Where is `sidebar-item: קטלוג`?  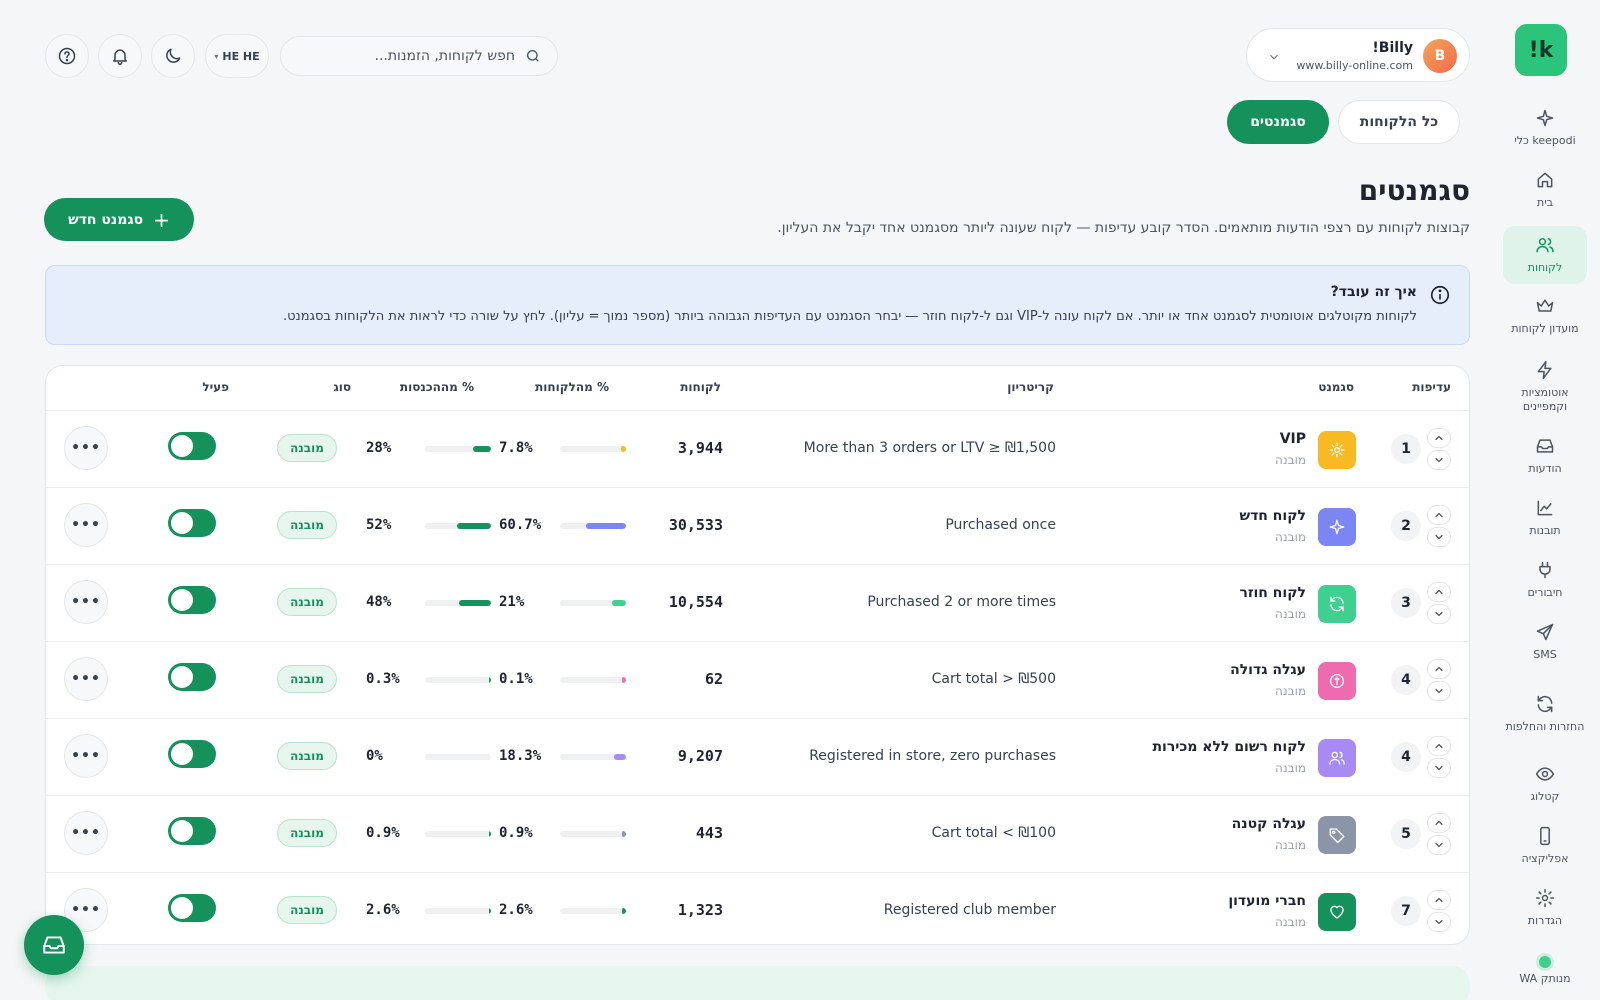
sidebar-item: קטלוג is located at coordinates (1545, 784).